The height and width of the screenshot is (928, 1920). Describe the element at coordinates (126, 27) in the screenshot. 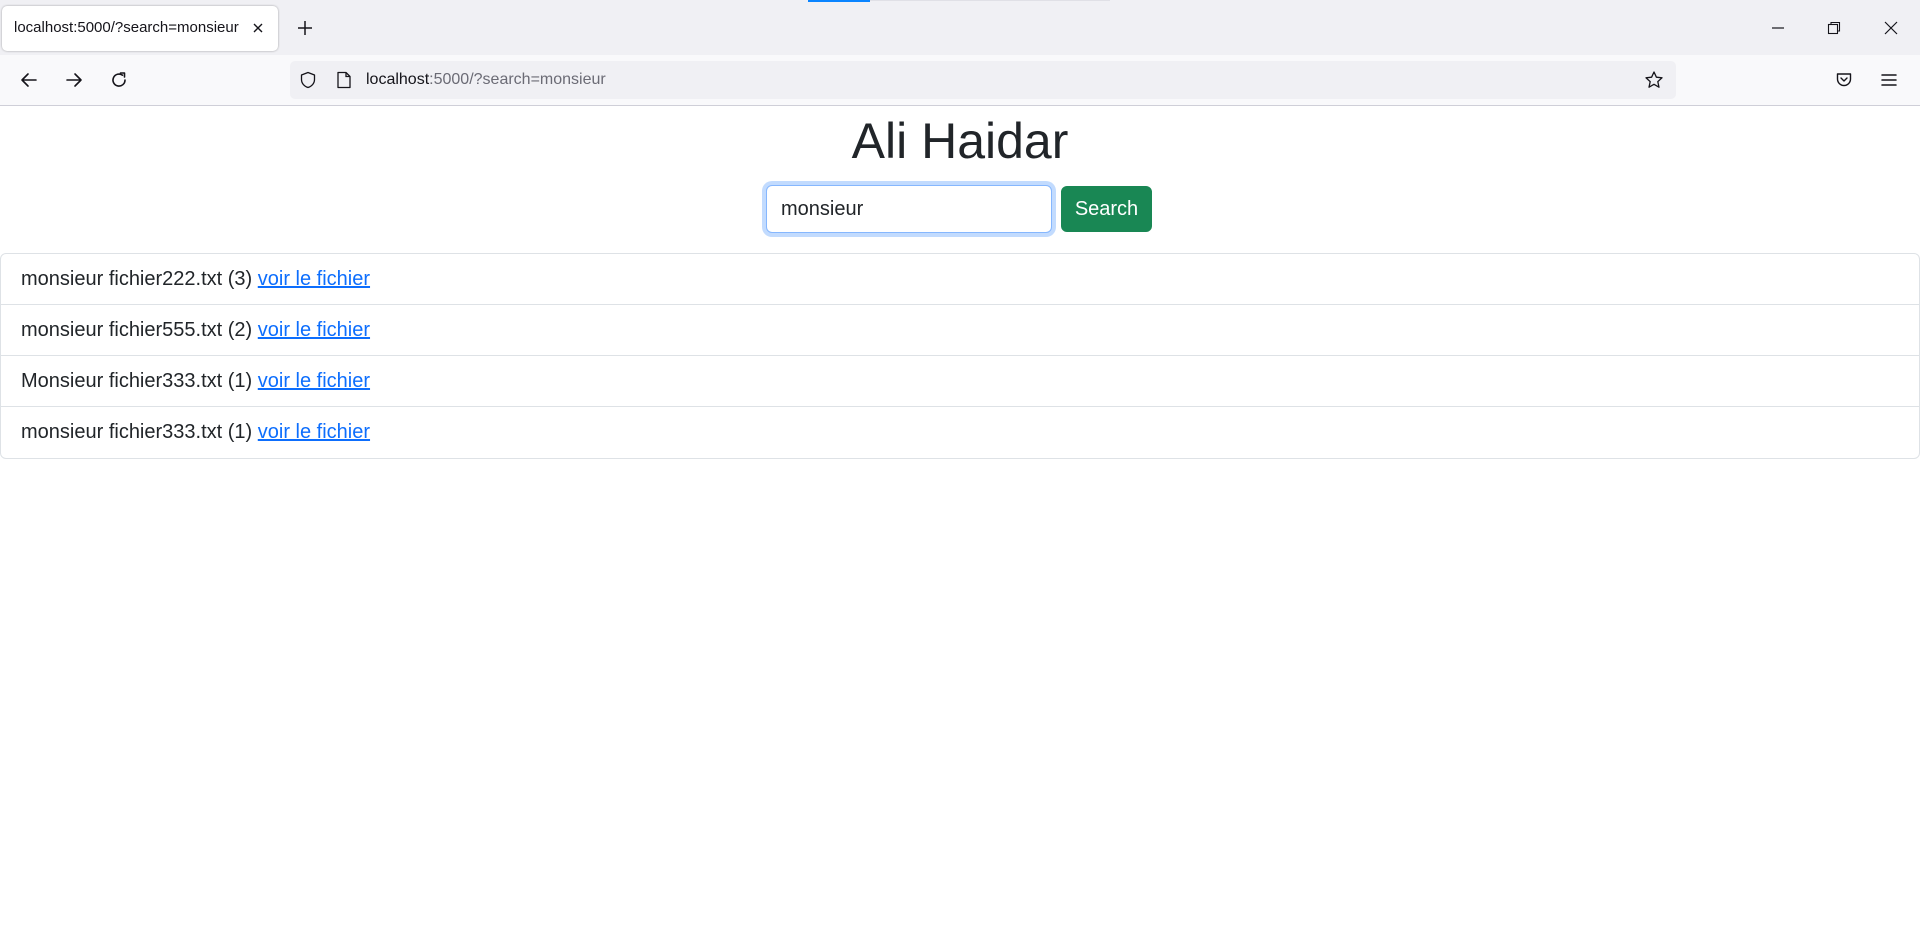

I see `tab-title: localhost:5000/?search=monsieur` at that location.